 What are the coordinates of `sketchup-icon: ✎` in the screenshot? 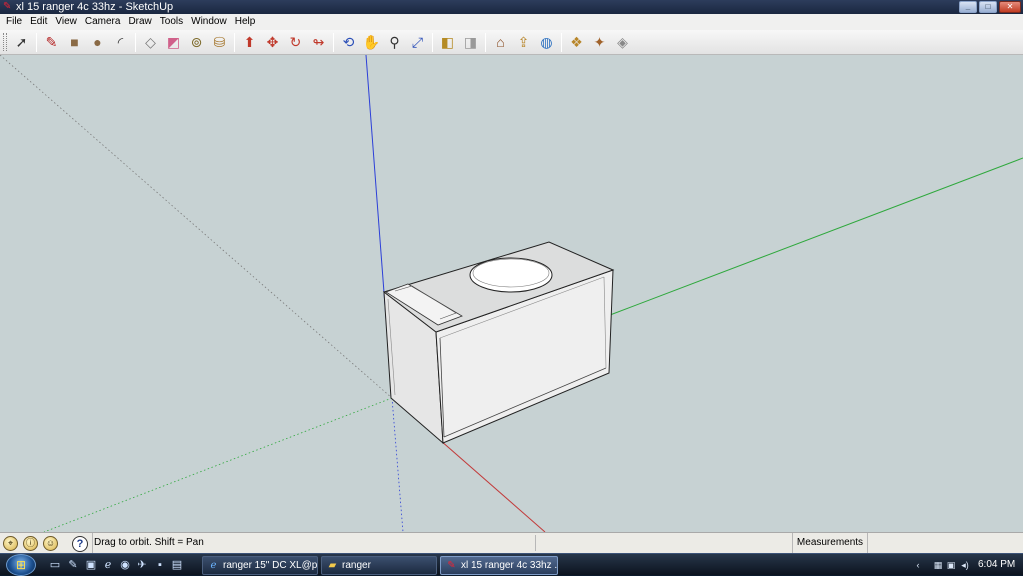 It's located at (451, 565).